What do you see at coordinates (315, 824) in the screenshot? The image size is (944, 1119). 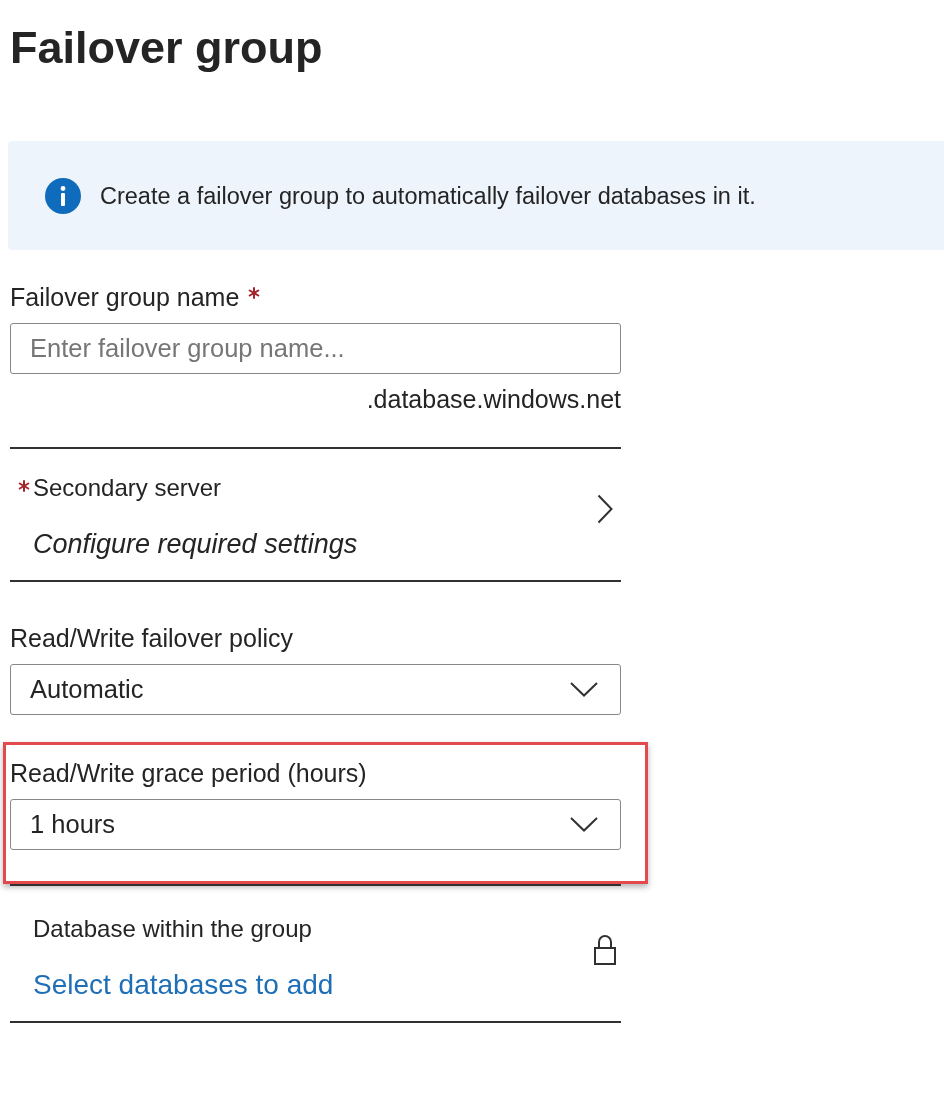 I see `dropdown: 1 hours` at bounding box center [315, 824].